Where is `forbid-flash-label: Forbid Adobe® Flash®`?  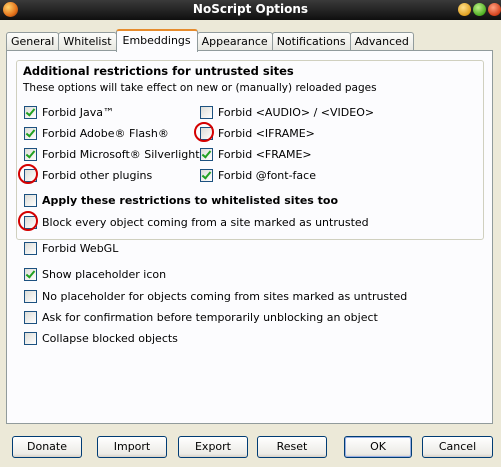 forbid-flash-label: Forbid Adobe® Flash® is located at coordinates (105, 133).